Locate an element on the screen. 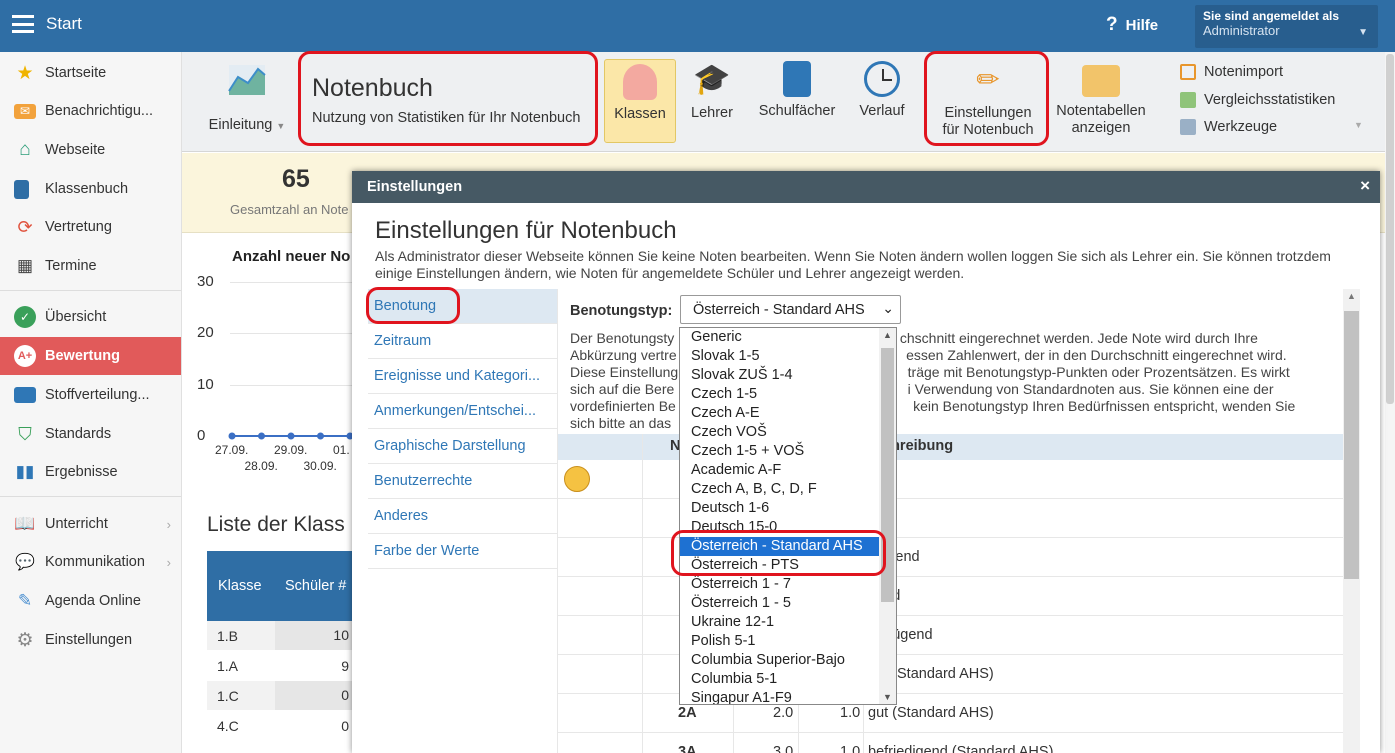 The image size is (1395, 753). dropdown-option: Österreich 1 - 7 is located at coordinates (779, 584).